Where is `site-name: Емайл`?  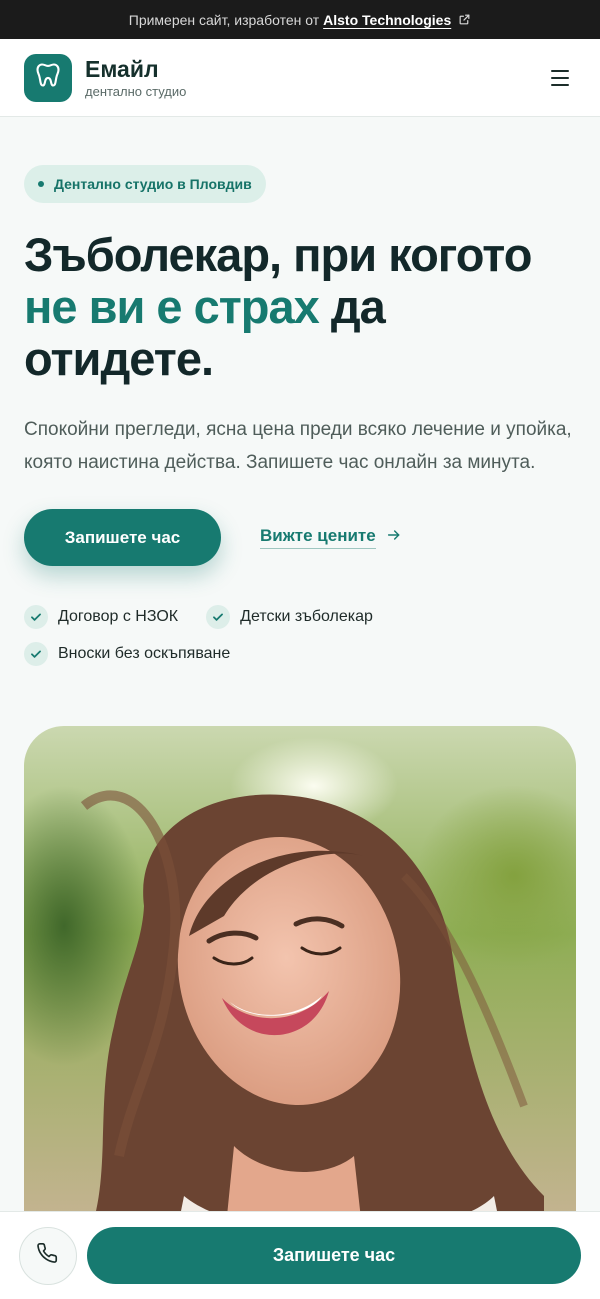
site-name: Емайл is located at coordinates (122, 68).